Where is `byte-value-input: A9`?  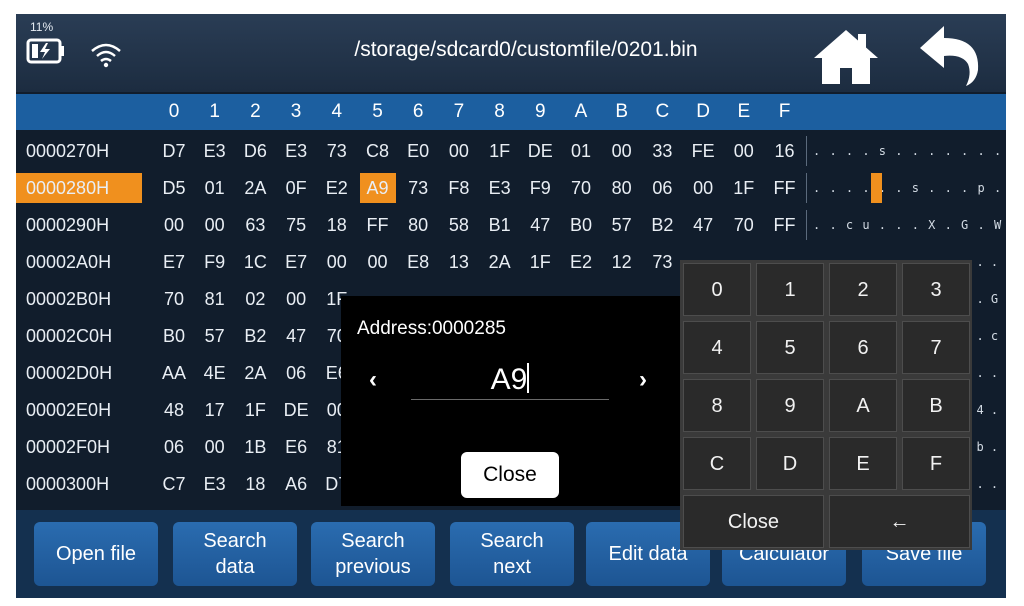 byte-value-input: A9 is located at coordinates (510, 380).